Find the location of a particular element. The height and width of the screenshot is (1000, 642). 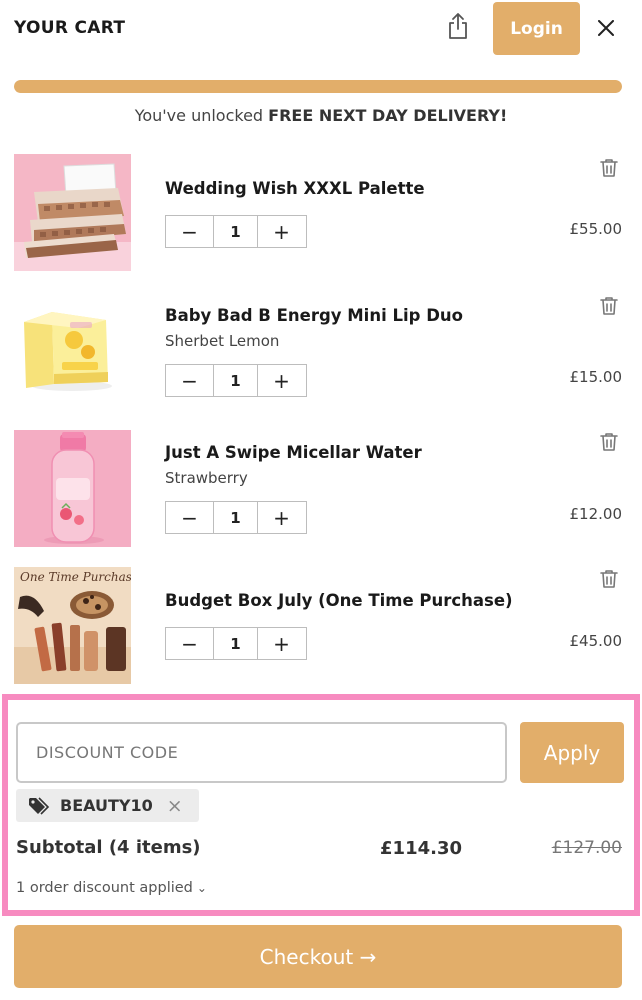

delivery-message-highlight: FREE NEXT DAY DELIVERY! is located at coordinates (388, 115).